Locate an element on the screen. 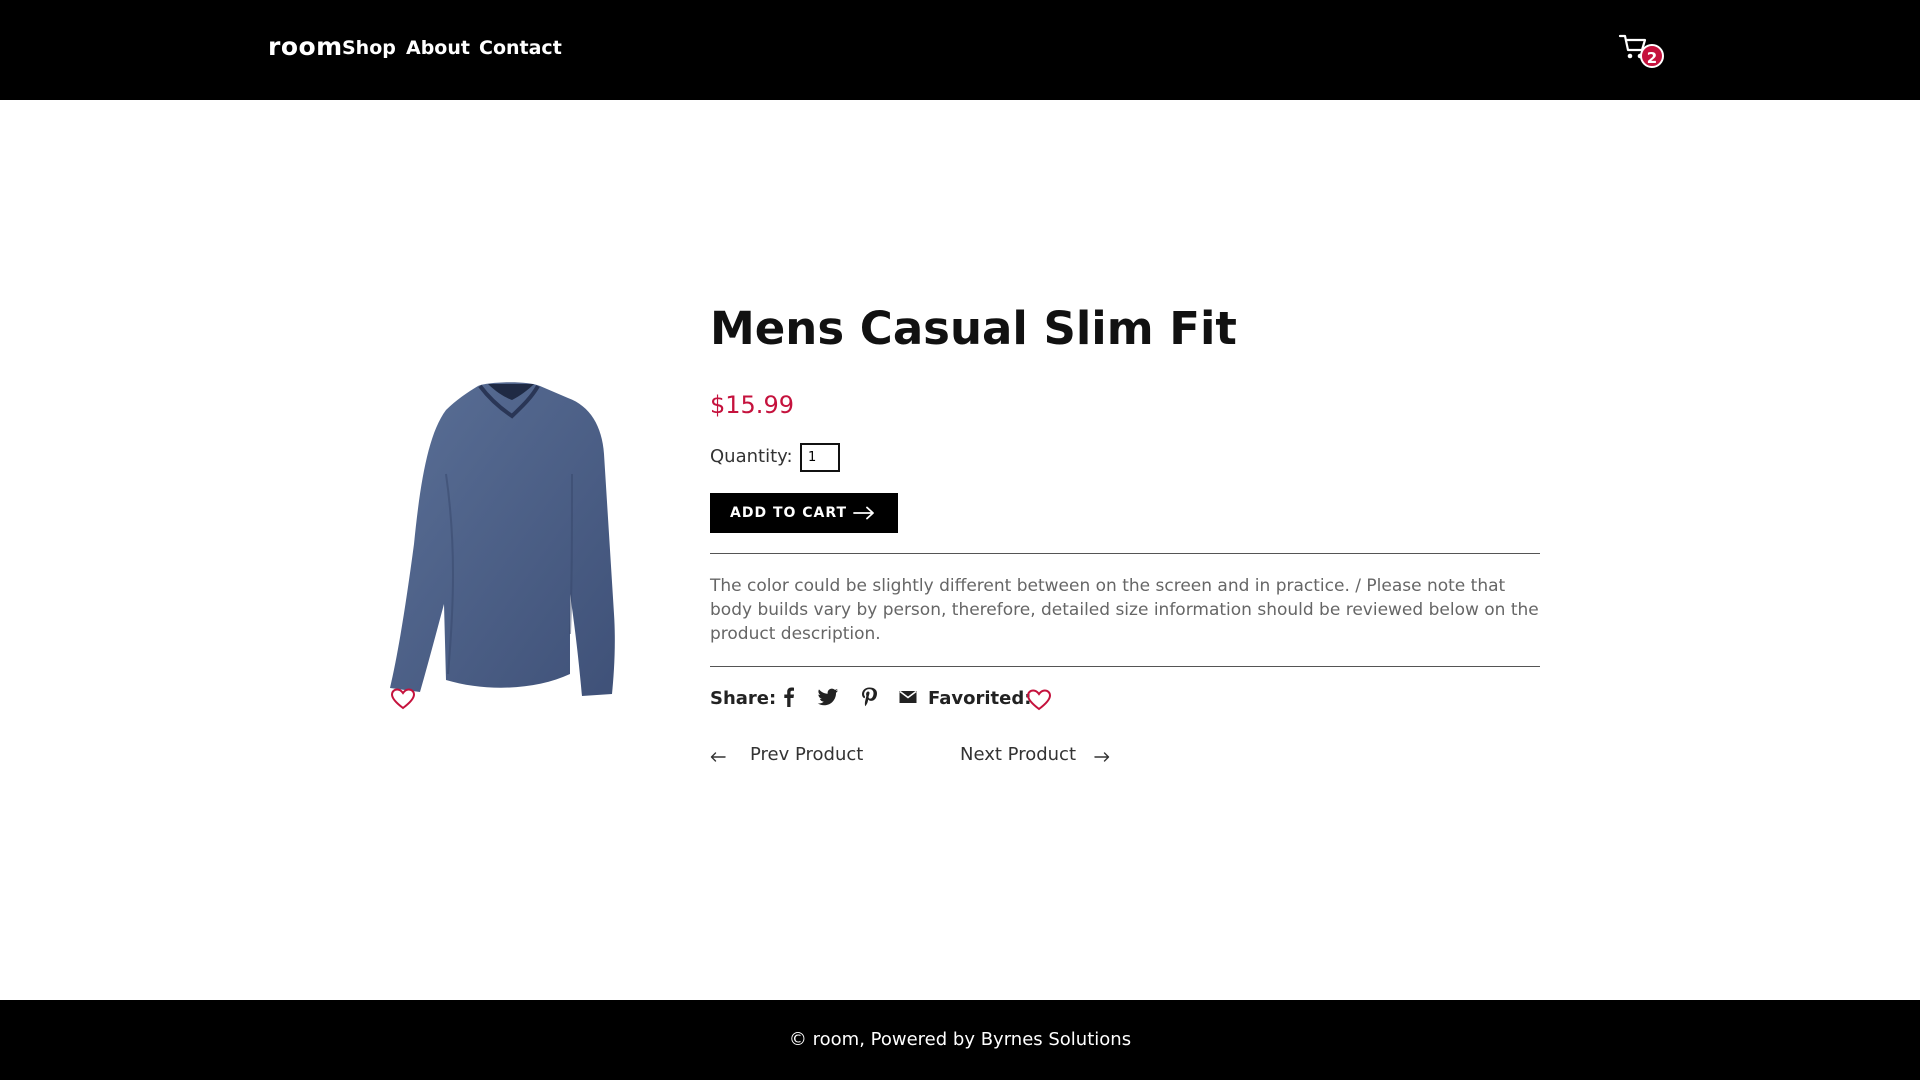 Image resolution: width=1920 pixels, height=1080 pixels. nav-about: About is located at coordinates (438, 48).